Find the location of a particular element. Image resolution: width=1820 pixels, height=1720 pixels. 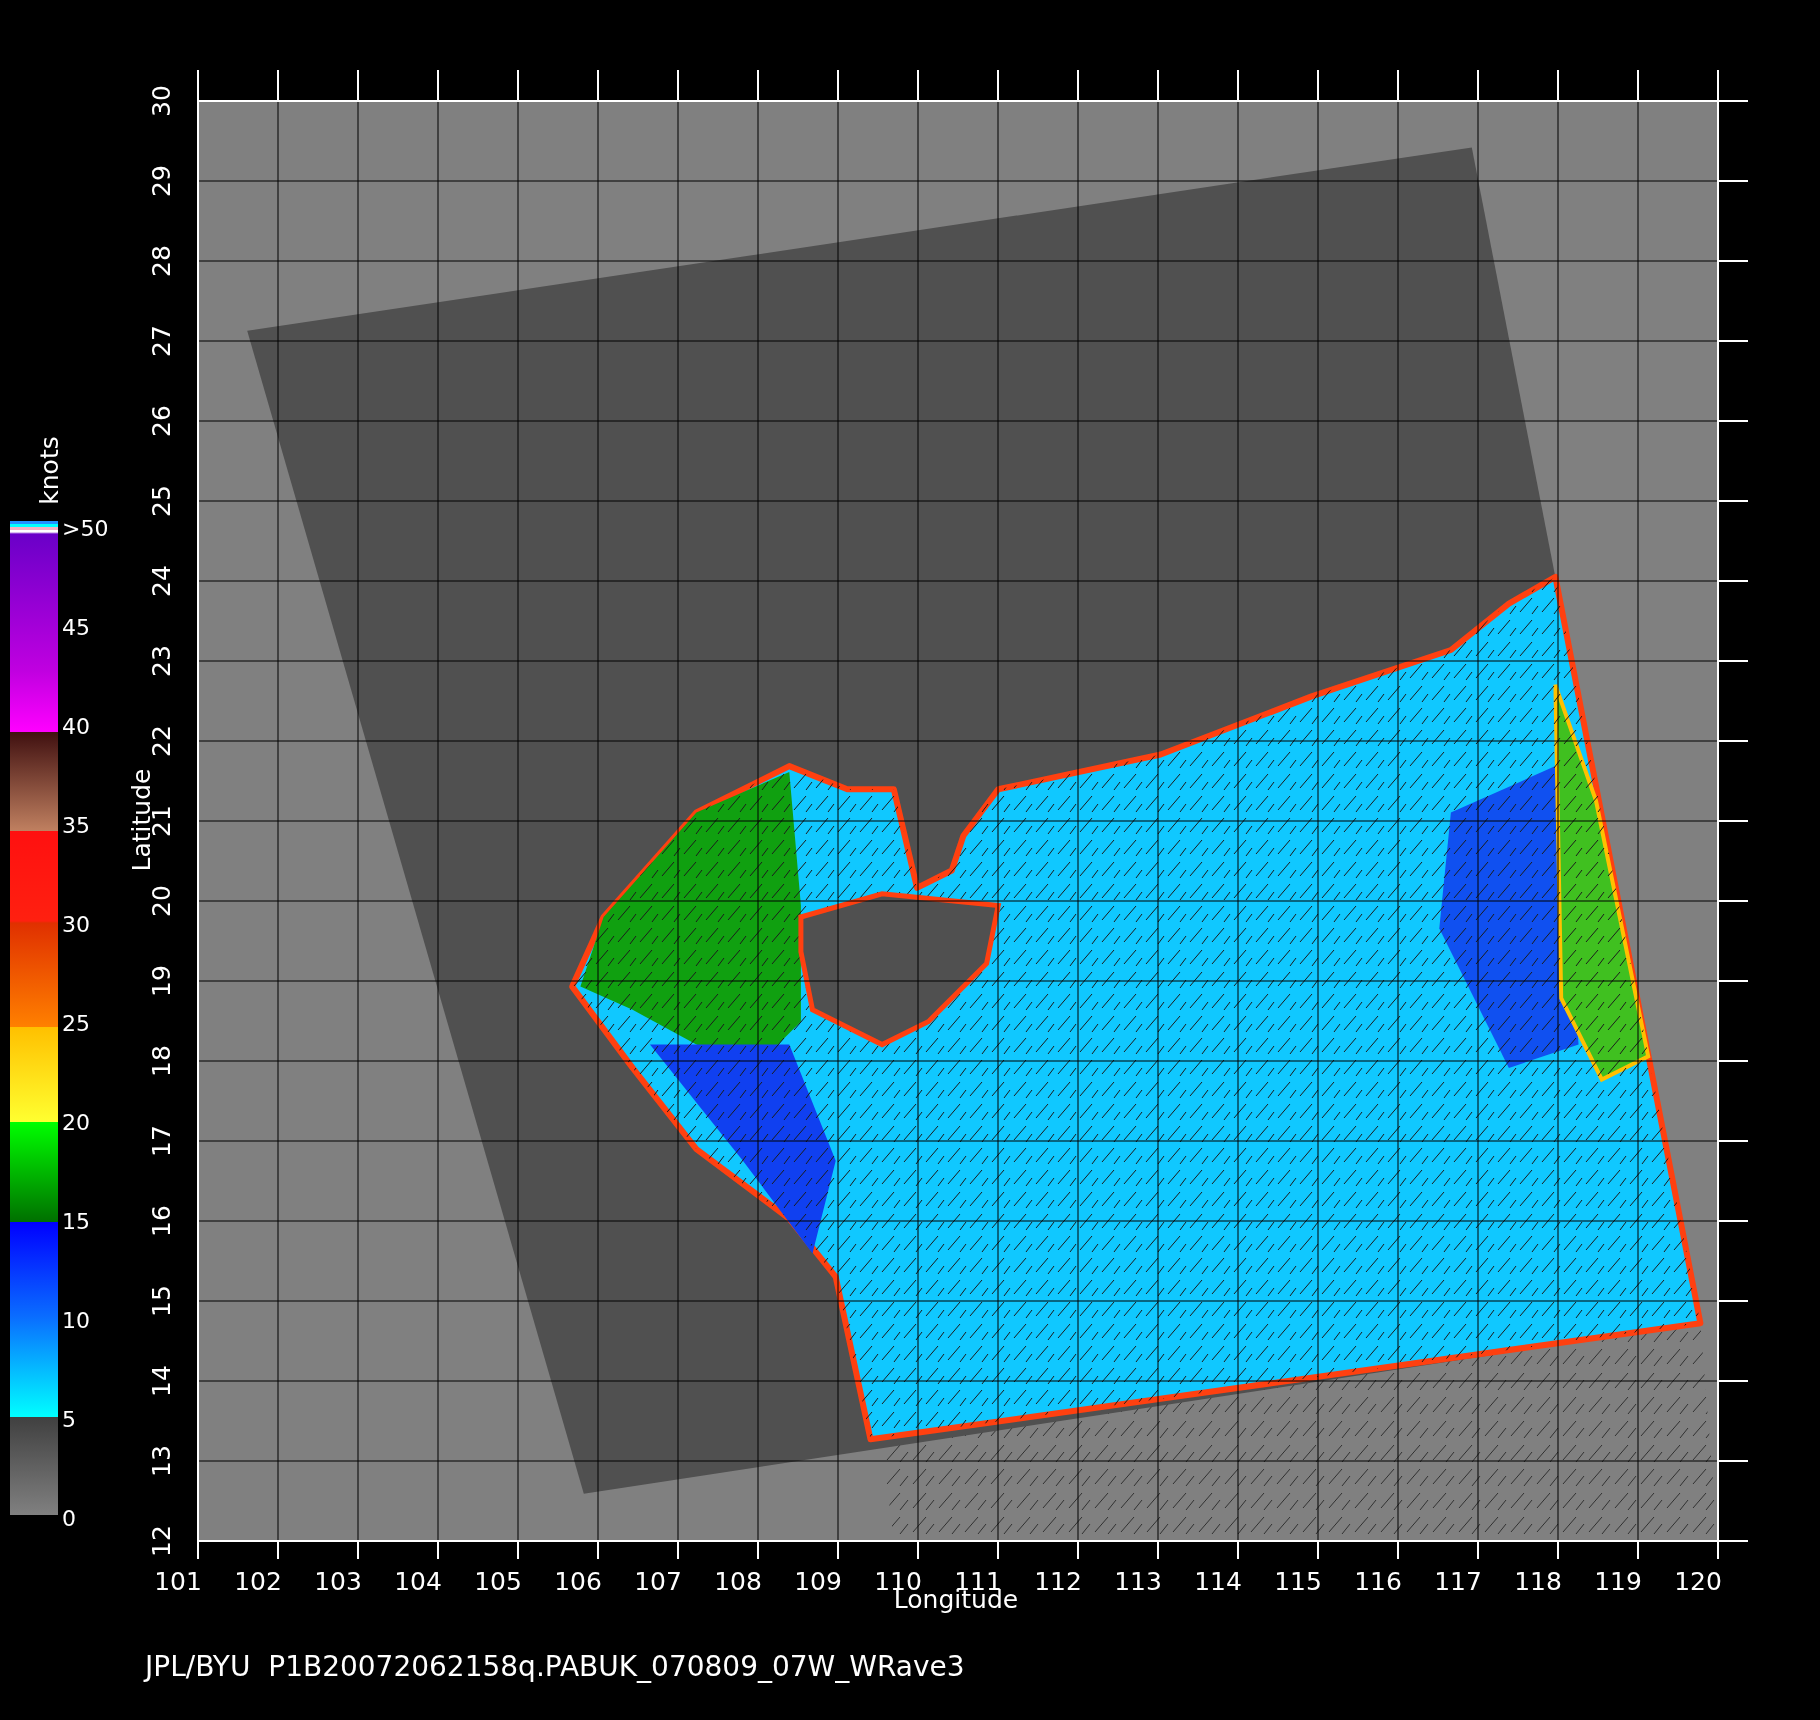

tick-label: 16 is located at coordinates (161, 1221).